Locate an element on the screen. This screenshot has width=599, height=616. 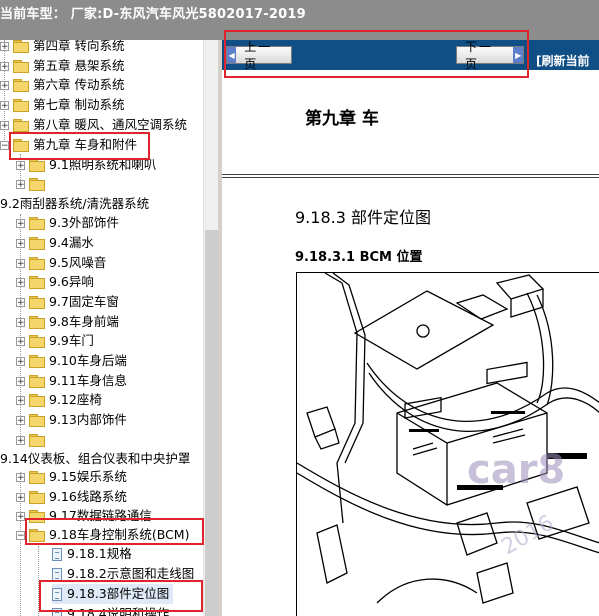
tree-item-label: 9.7固定车窗 is located at coordinates (84, 301).